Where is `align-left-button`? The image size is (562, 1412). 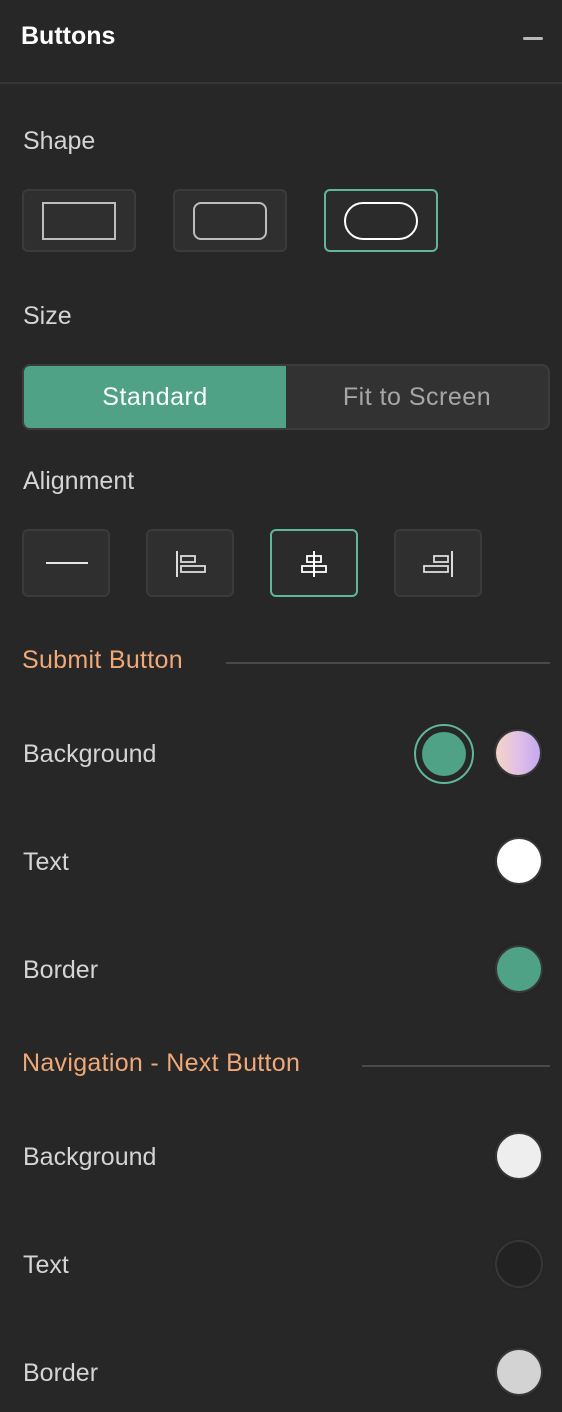
align-left-button is located at coordinates (190, 563).